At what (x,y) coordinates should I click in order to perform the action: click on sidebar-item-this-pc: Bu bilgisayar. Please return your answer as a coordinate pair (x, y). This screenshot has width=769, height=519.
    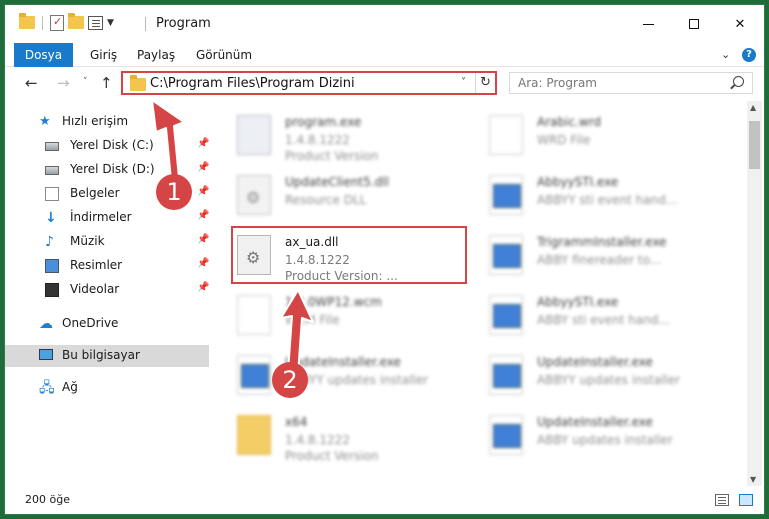
    Looking at the image, I should click on (107, 356).